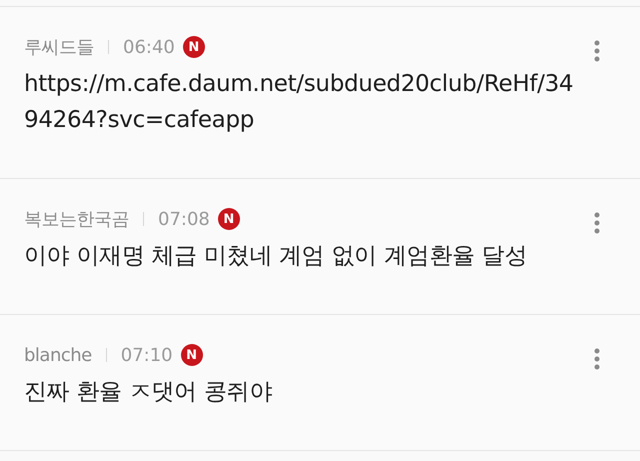  Describe the element at coordinates (149, 392) in the screenshot. I see `comment-text: 진짜 환율 ㅈ댓어 콩쥐야` at that location.